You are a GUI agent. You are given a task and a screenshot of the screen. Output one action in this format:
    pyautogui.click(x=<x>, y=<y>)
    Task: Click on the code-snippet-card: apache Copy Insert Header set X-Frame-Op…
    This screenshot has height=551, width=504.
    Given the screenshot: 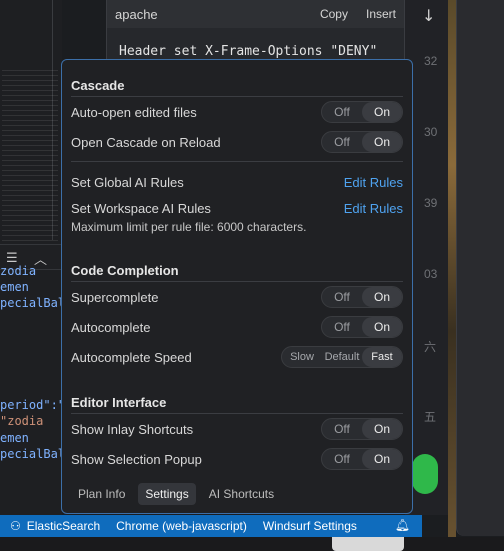 What is the action you would take?
    pyautogui.click(x=255, y=34)
    